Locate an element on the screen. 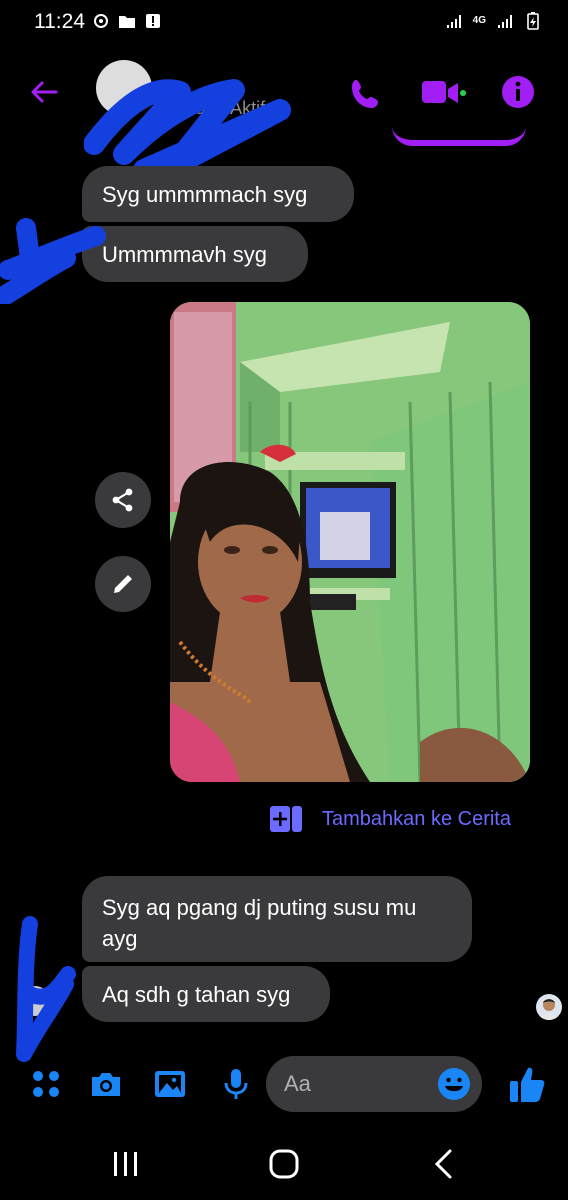 This screenshot has height=1200, width=568. system-nav-bar is located at coordinates (284, 1163).